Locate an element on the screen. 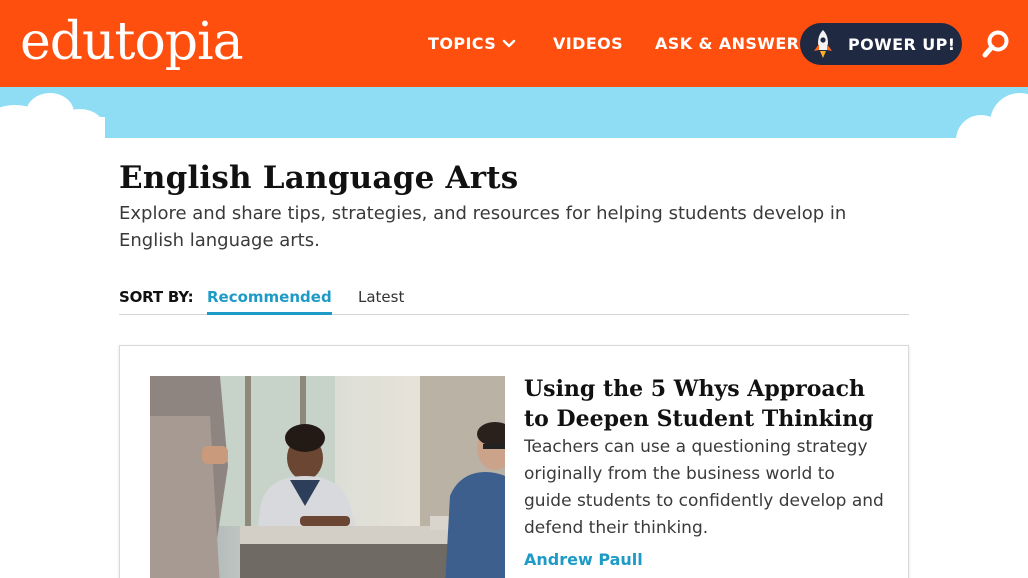 The image size is (1028, 578). nav-topics: TOPICS is located at coordinates (472, 43).